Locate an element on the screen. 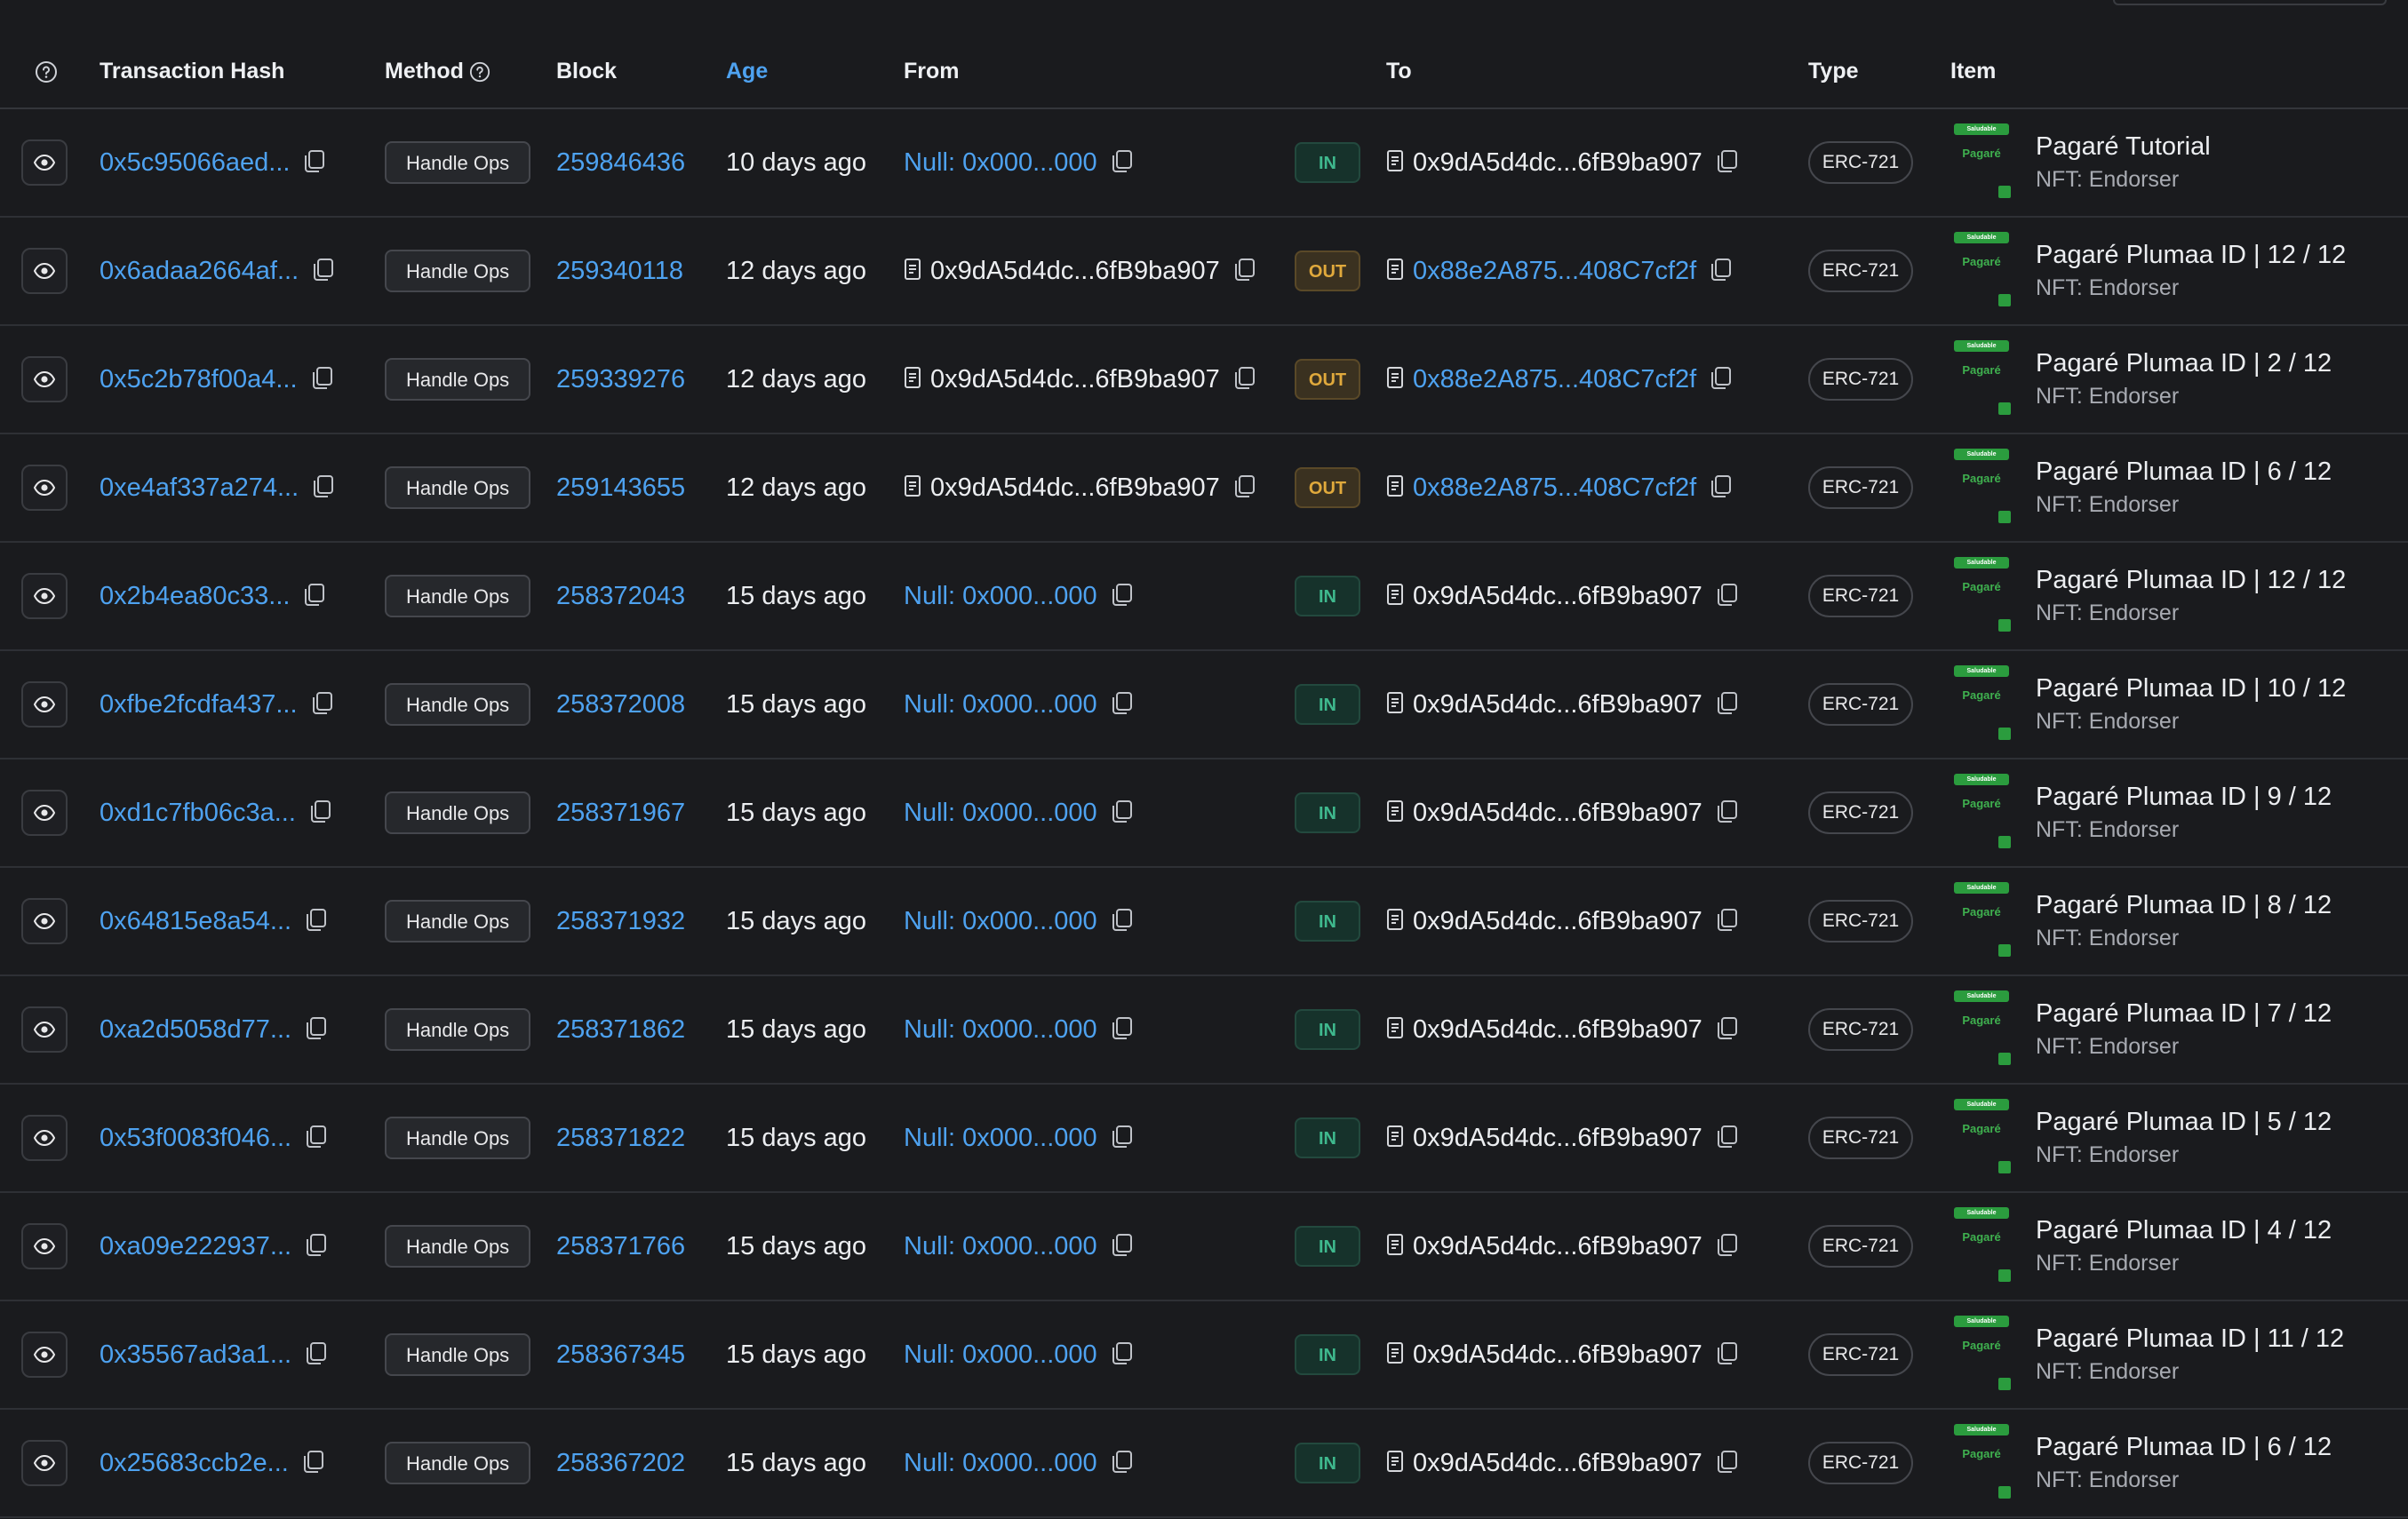  block-link: 259143655 is located at coordinates (620, 487).